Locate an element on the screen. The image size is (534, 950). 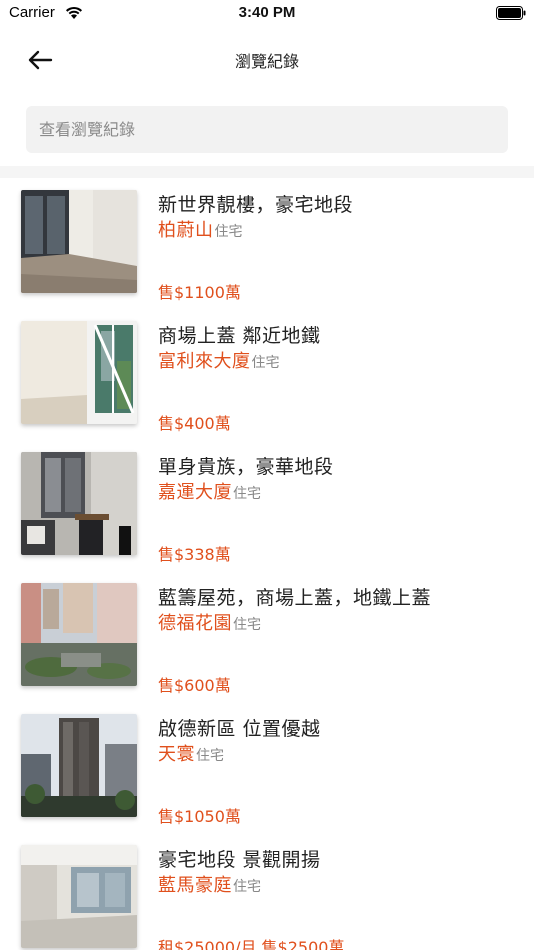
list-item: 豪宅地段 景觀開揚 藍馬豪庭住宅 租$25000/月 售$2500萬 is located at coordinates (267, 891).